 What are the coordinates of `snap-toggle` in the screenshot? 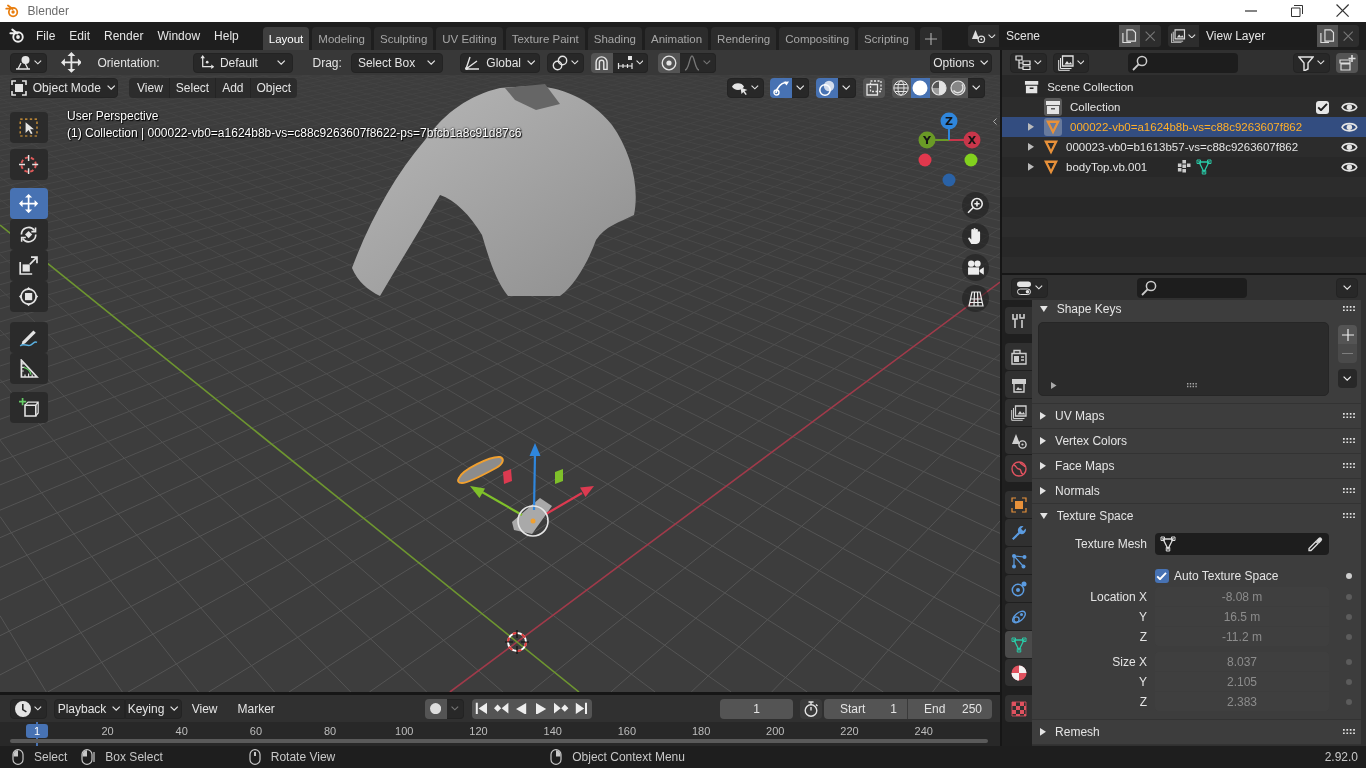 It's located at (601, 62).